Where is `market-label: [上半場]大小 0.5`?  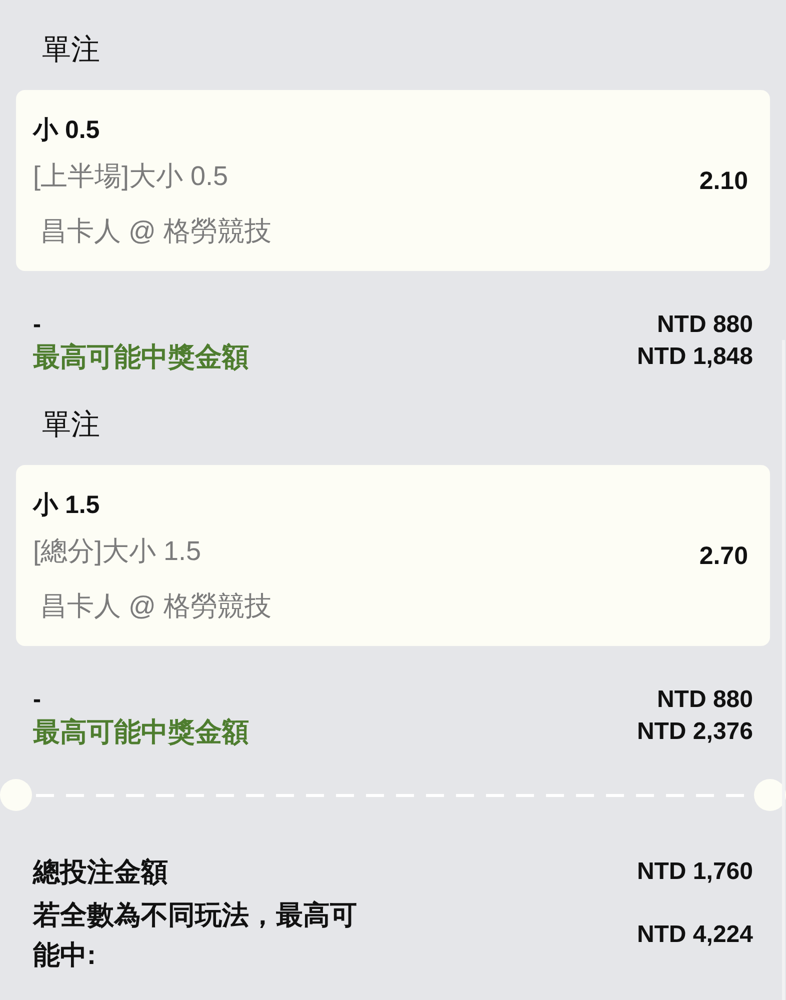 market-label: [上半場]大小 0.5 is located at coordinates (130, 176).